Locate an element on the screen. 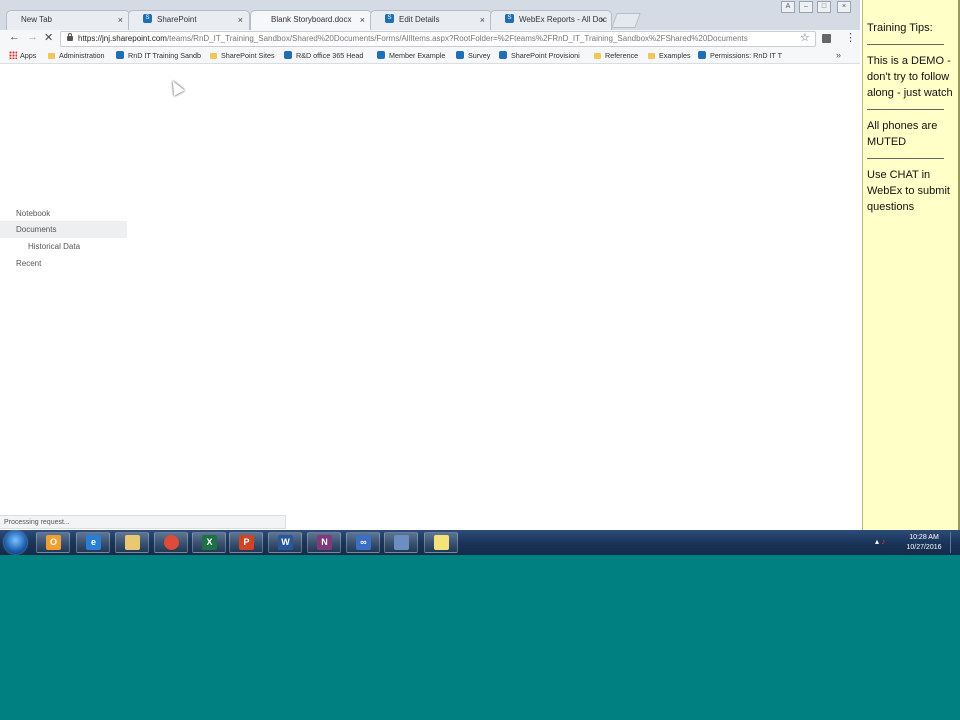 The width and height of the screenshot is (960, 720). bookmark-rd-office-365: R&D office 365 Head is located at coordinates (323, 55).